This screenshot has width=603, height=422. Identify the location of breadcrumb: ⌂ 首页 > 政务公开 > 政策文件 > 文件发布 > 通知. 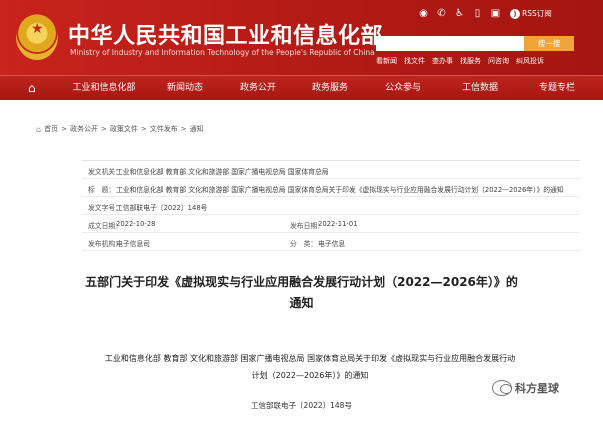
(120, 129).